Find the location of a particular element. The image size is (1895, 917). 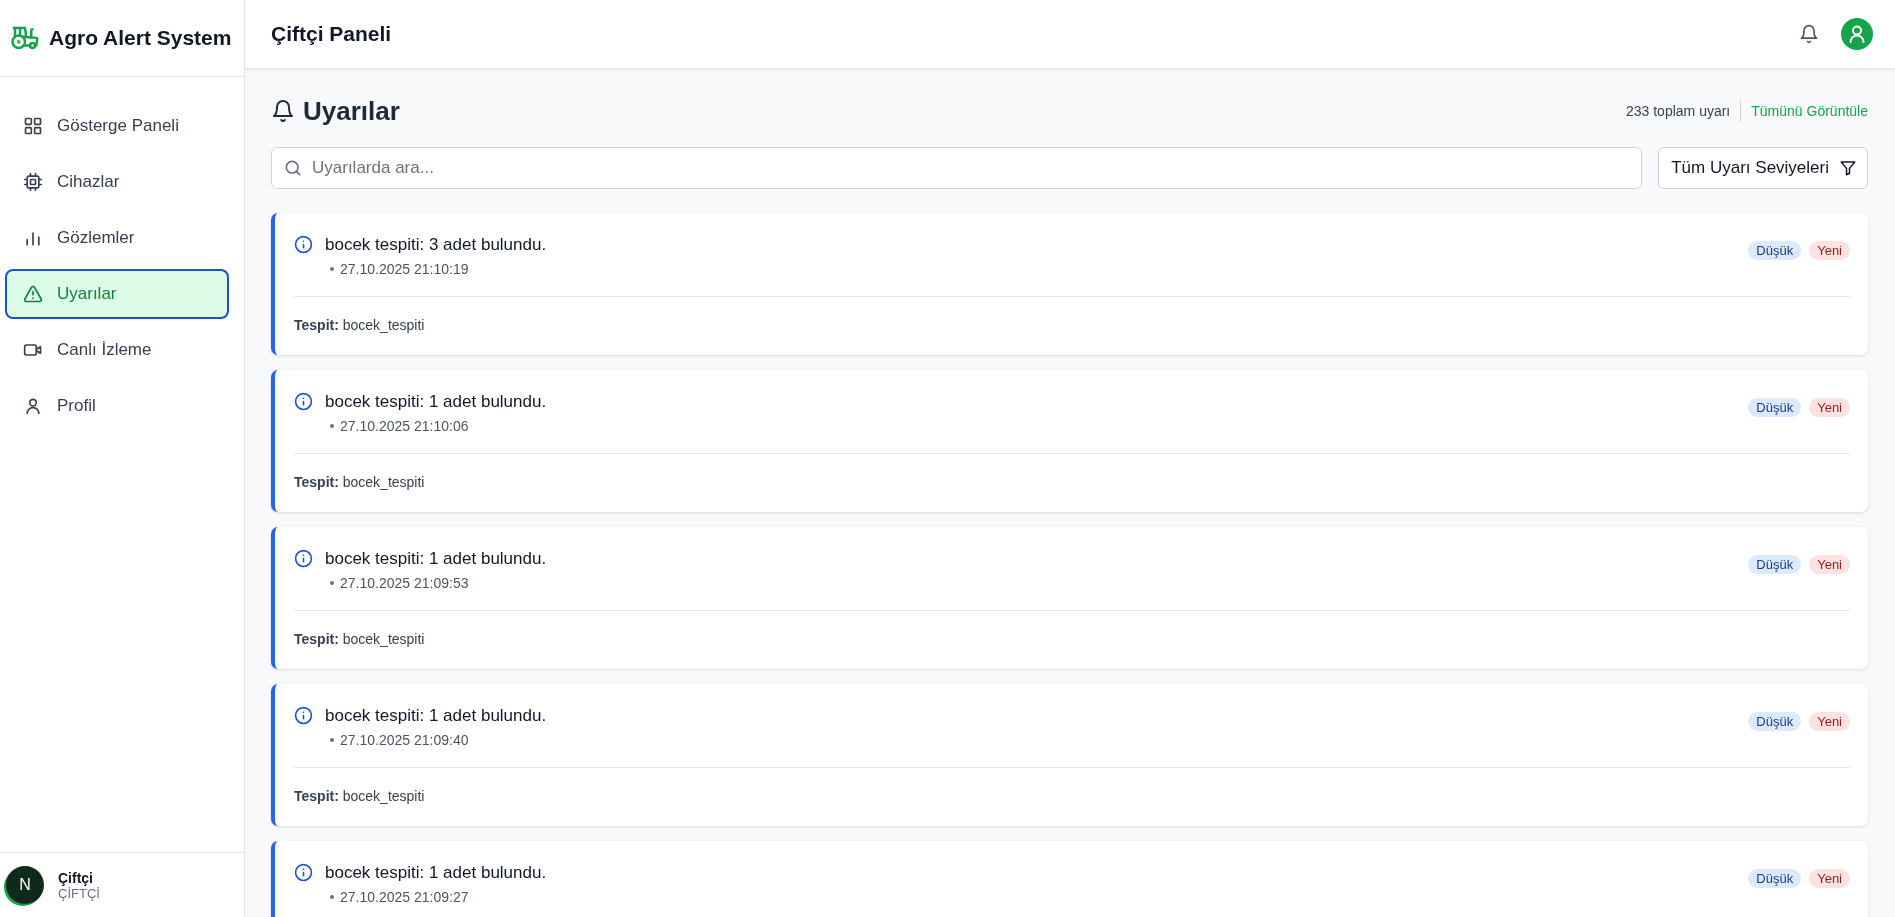

notification-bell-icon is located at coordinates (1809, 34).